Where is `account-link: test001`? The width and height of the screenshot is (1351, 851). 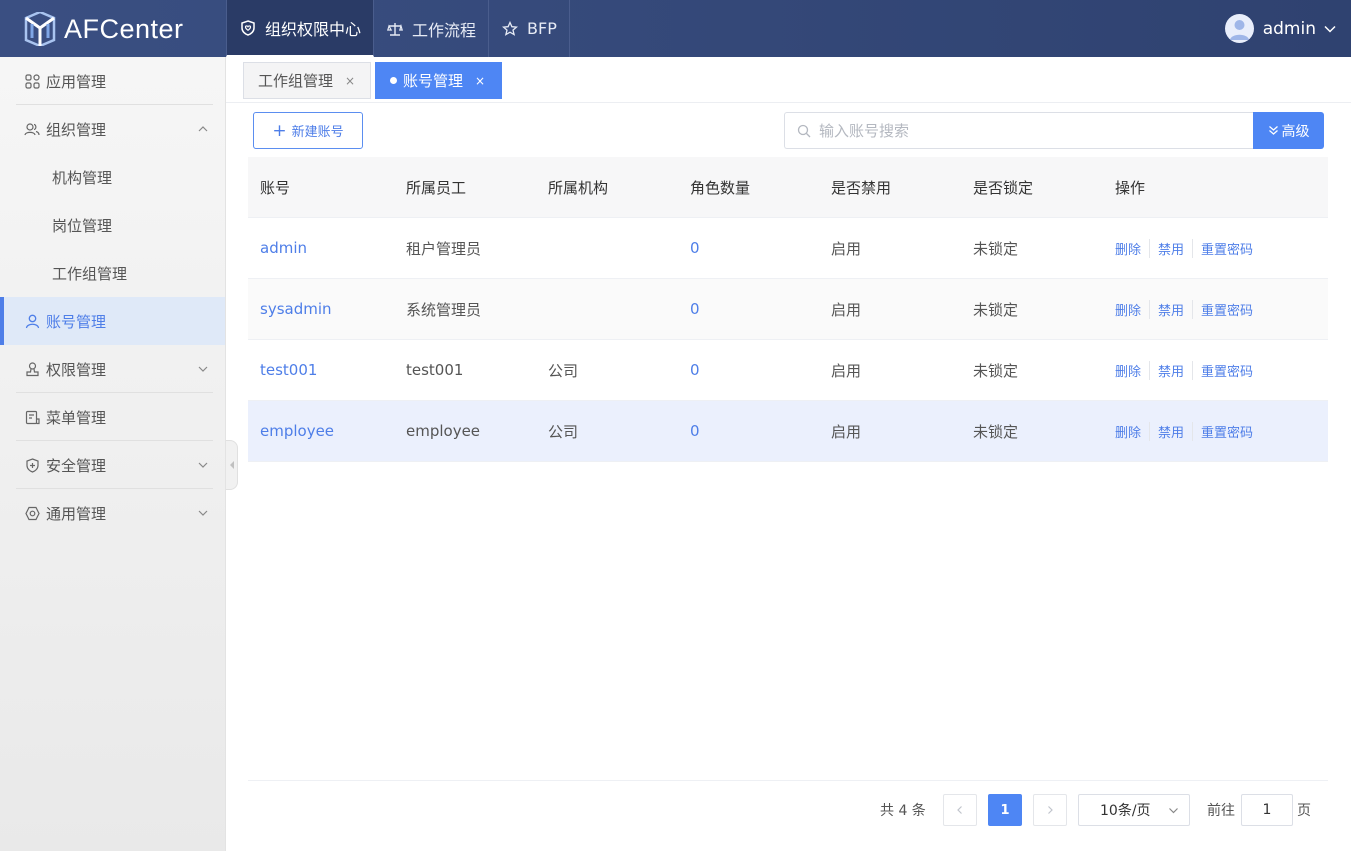
account-link: test001 is located at coordinates (321, 370).